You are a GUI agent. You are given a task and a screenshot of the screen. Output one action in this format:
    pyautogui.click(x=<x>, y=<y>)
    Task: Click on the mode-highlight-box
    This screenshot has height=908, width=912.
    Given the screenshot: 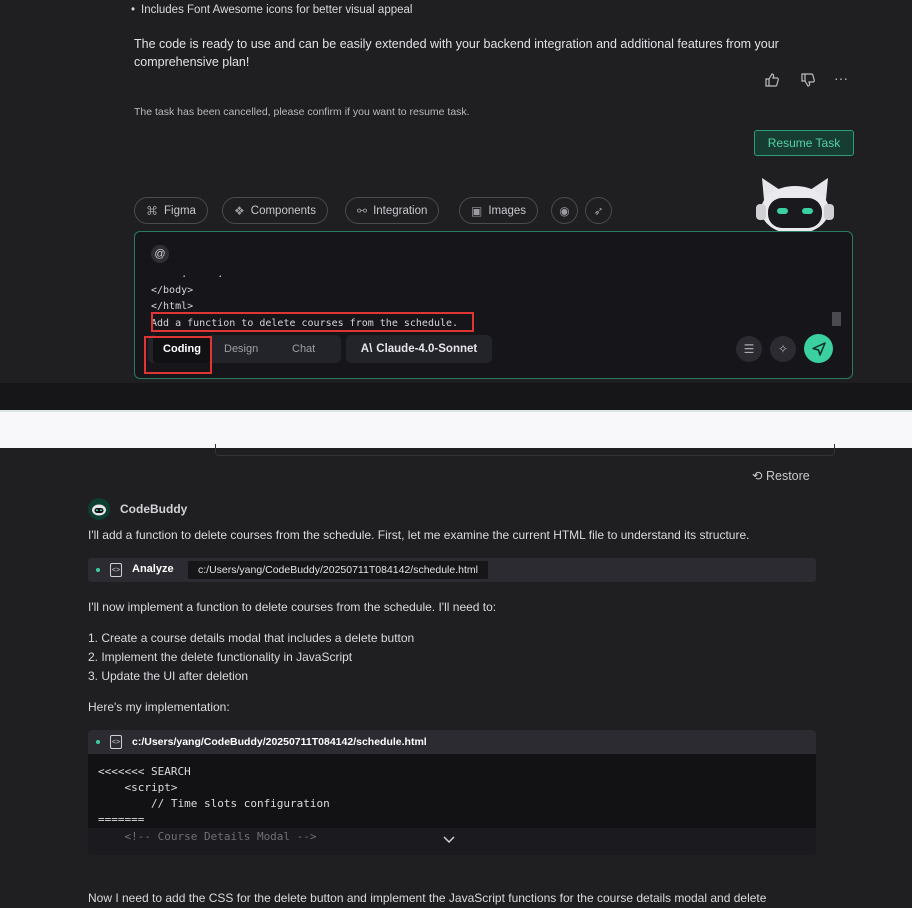 What is the action you would take?
    pyautogui.click(x=178, y=355)
    